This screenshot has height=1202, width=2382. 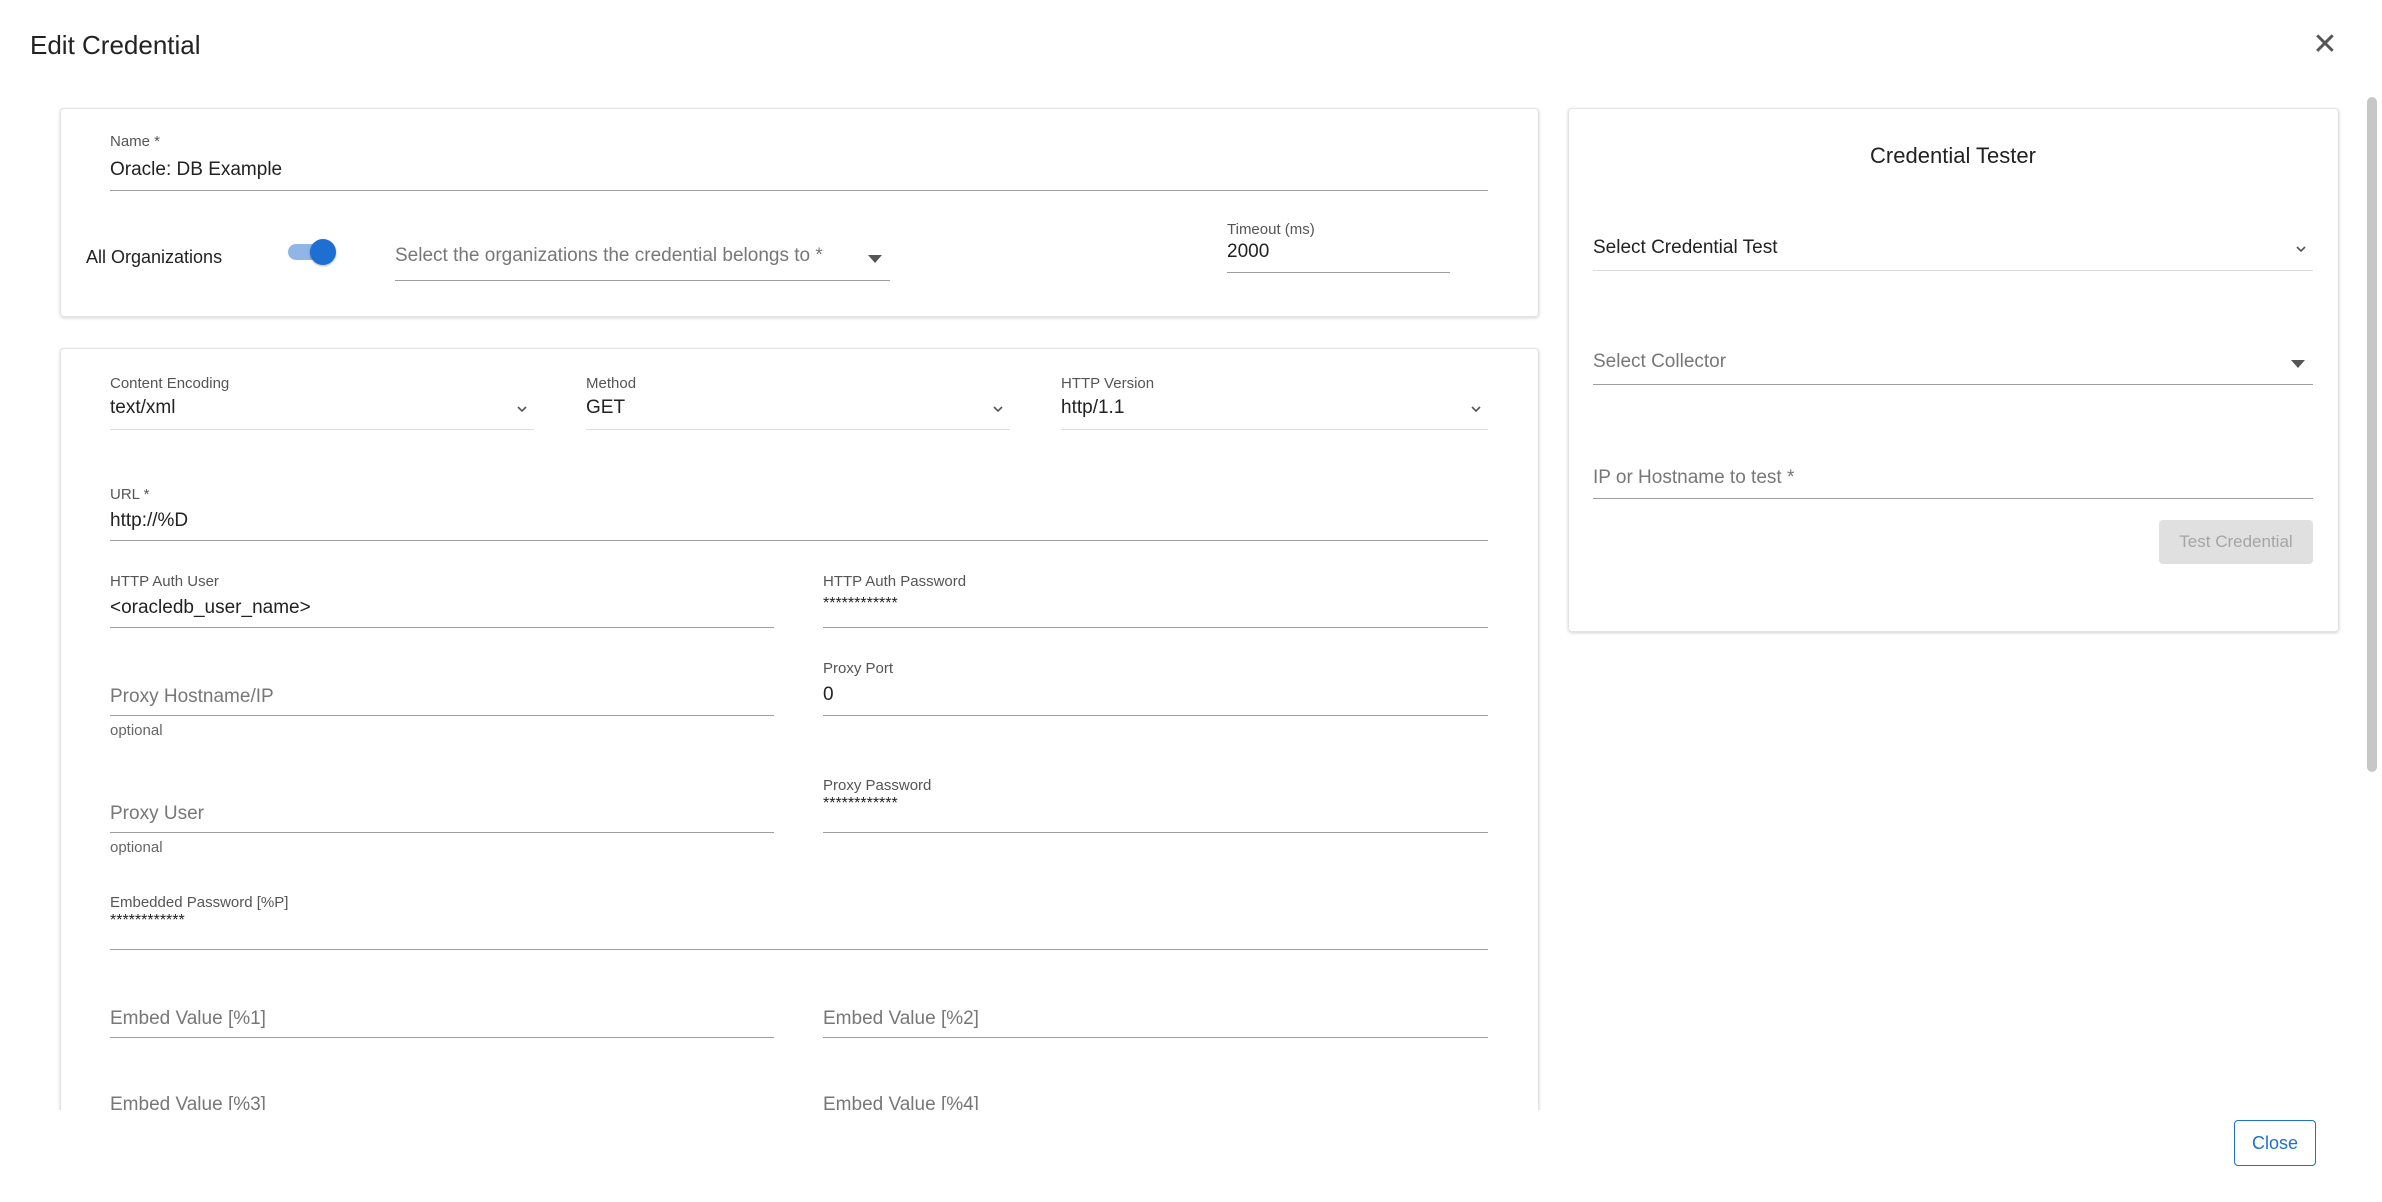 What do you see at coordinates (1694, 477) in the screenshot?
I see `hostname-to-test-placeholder: IP or Hostname to test *` at bounding box center [1694, 477].